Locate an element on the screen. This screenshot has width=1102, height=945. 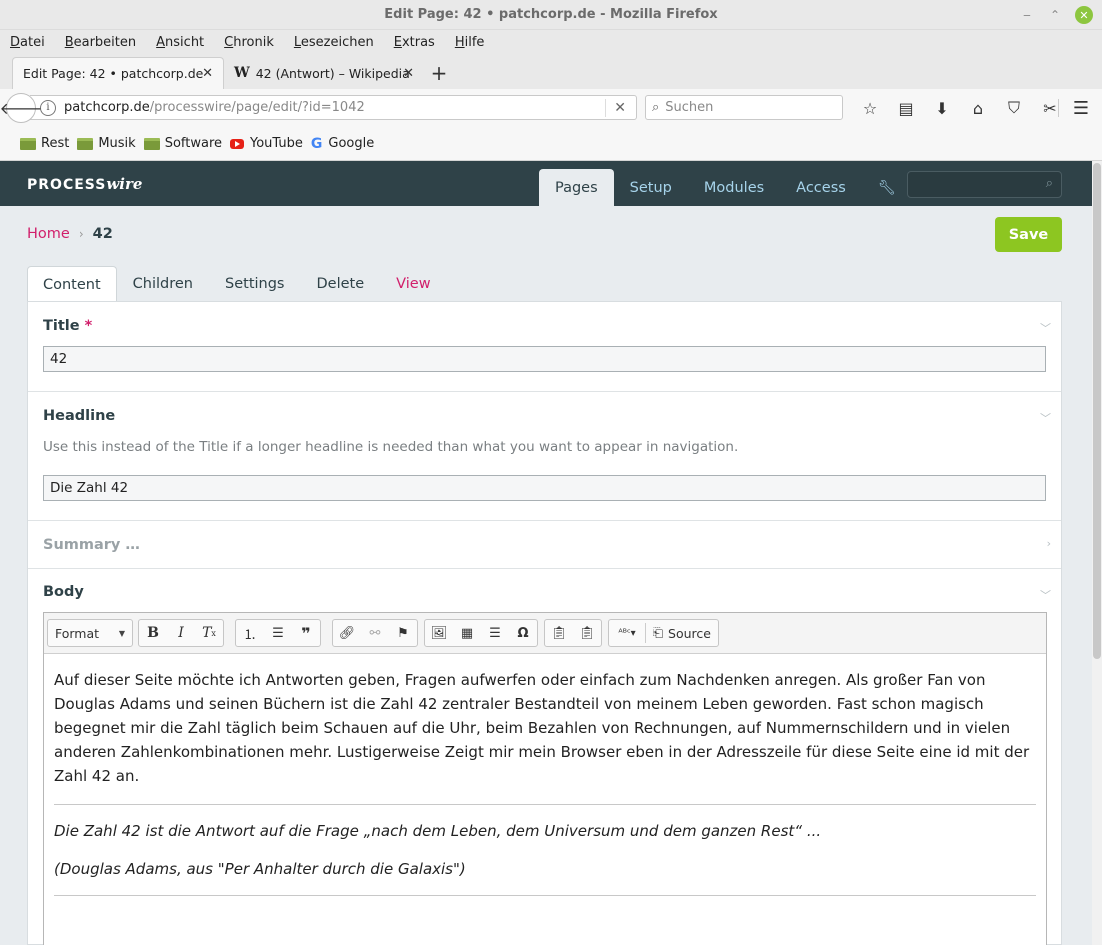
menu-extras: Extras is located at coordinates (414, 42).